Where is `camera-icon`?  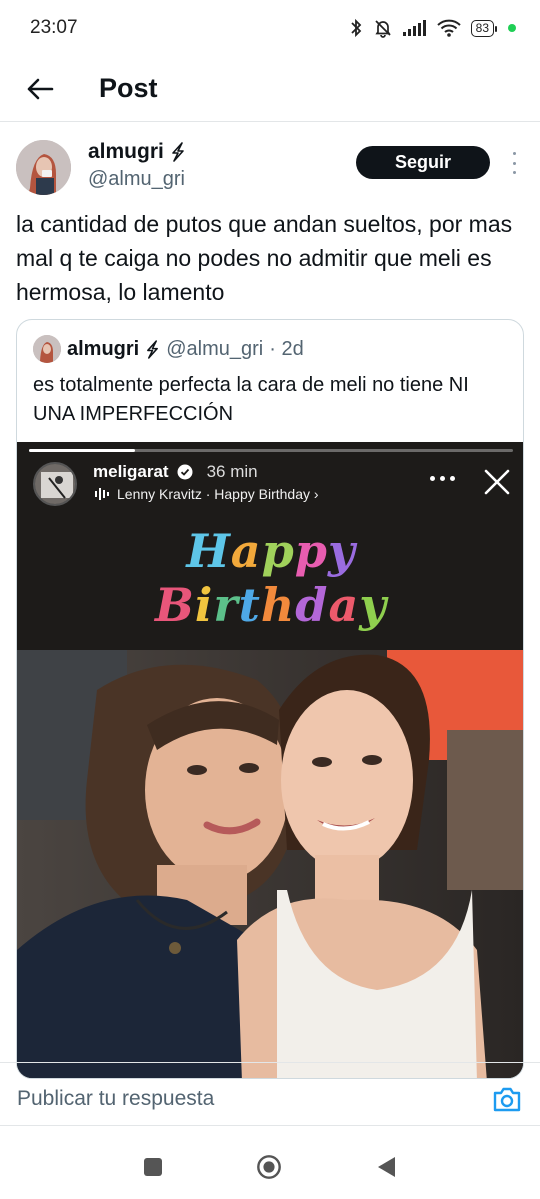 camera-icon is located at coordinates (507, 1099).